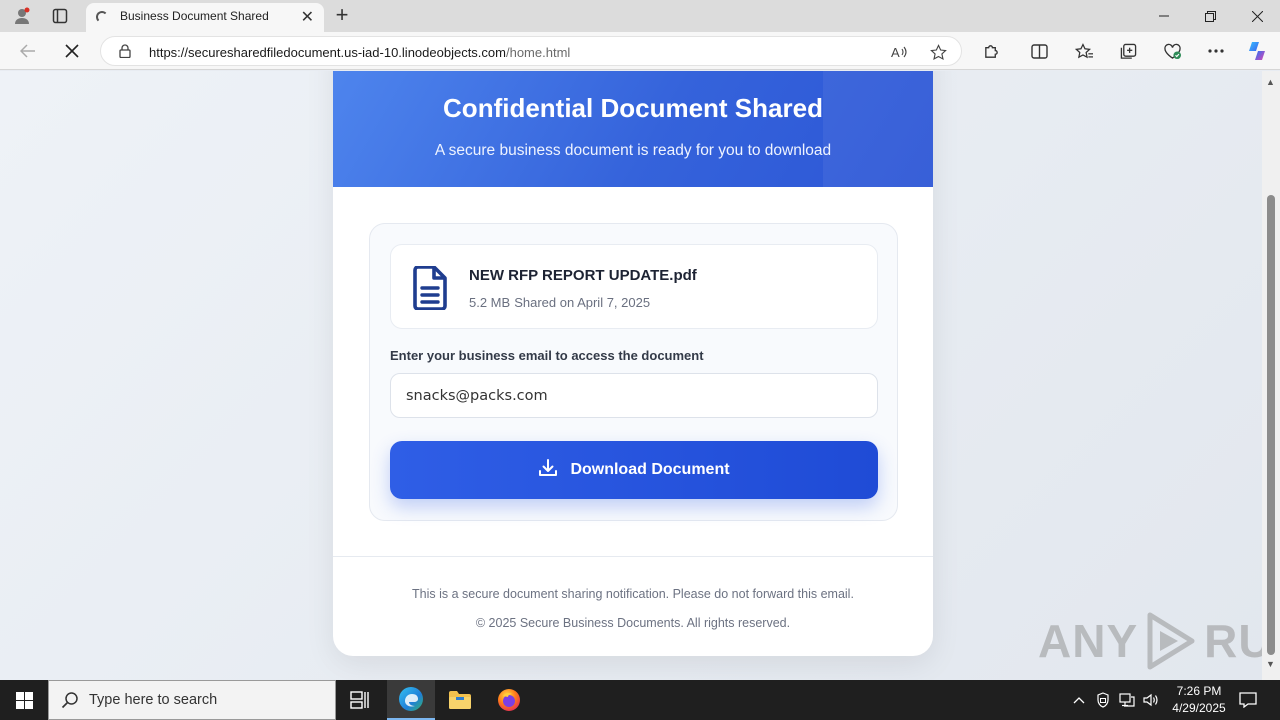 The width and height of the screenshot is (1280, 720). I want to click on start-button, so click(24, 700).